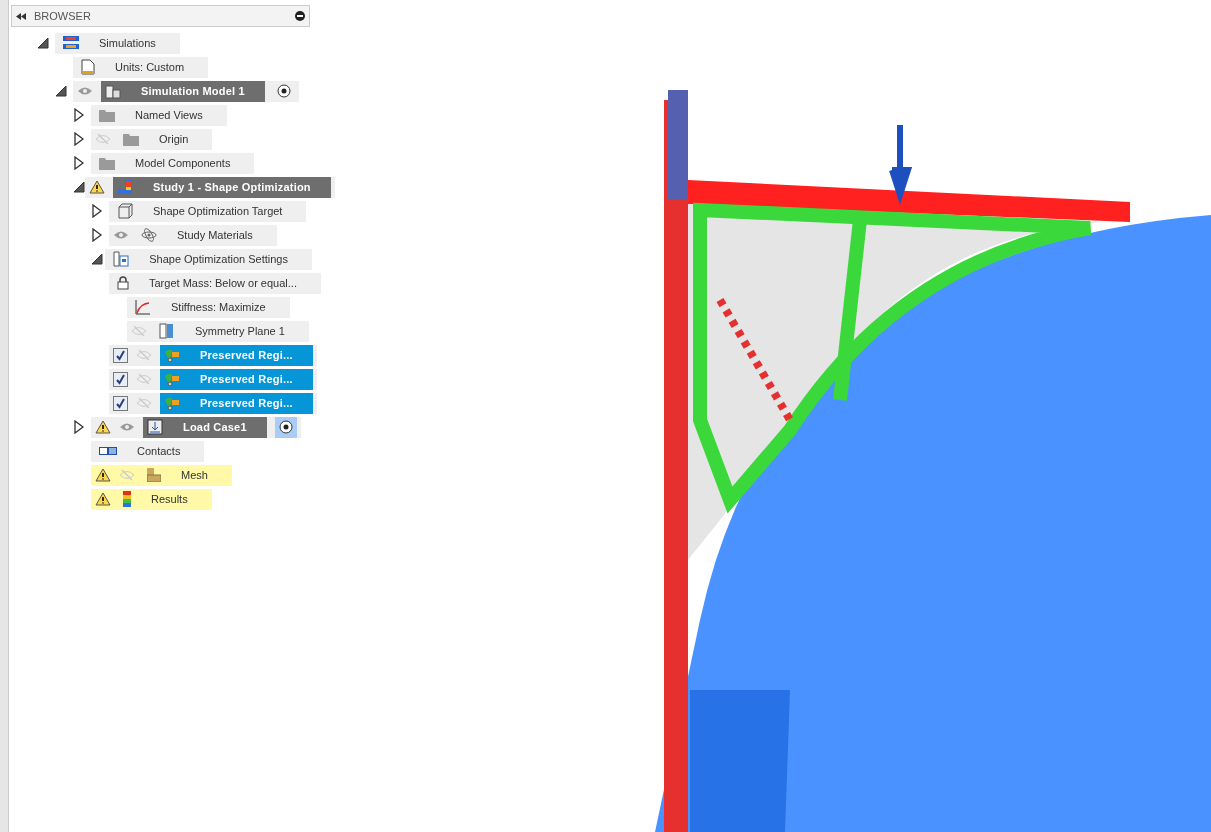  I want to click on node-label: Study Materials, so click(215, 235).